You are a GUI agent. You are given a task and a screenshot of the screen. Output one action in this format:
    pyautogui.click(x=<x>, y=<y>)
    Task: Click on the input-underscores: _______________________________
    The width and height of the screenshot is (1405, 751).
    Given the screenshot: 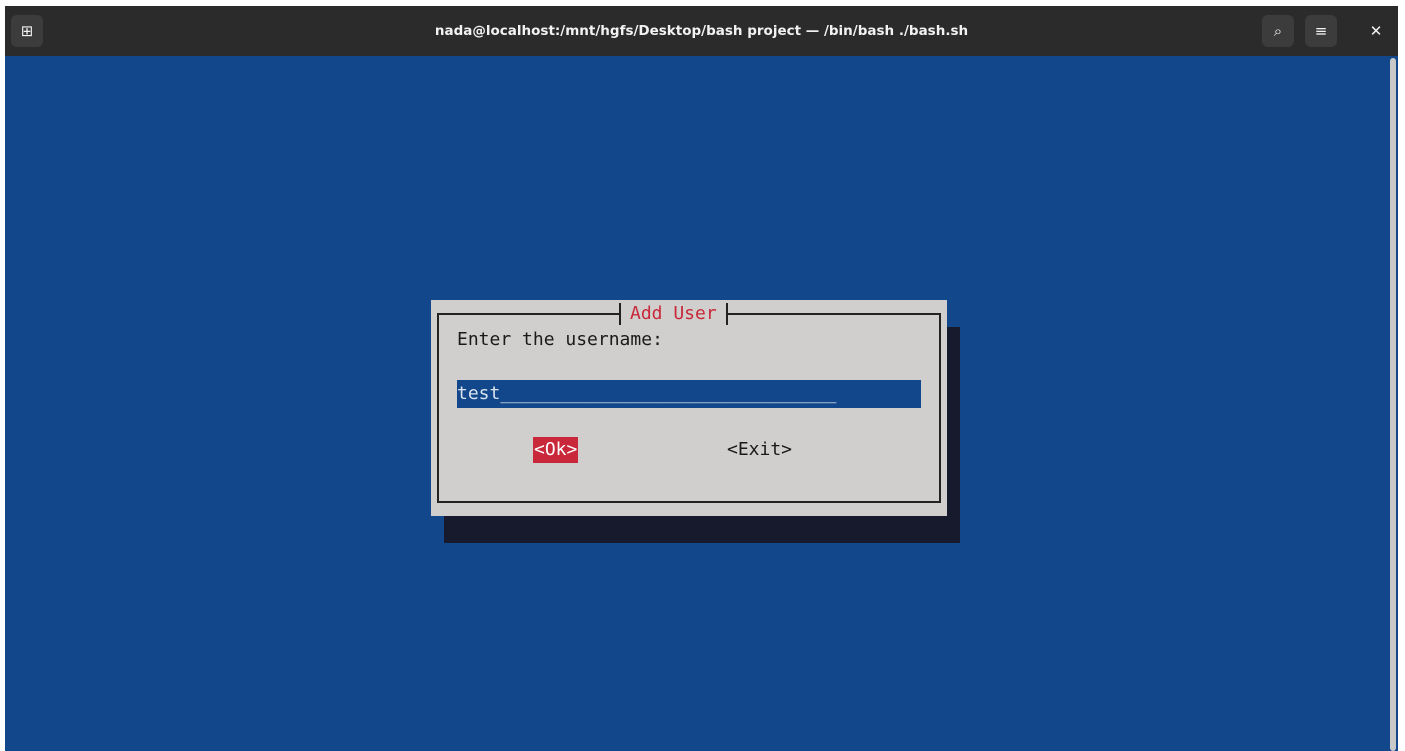 What is the action you would take?
    pyautogui.click(x=668, y=393)
    